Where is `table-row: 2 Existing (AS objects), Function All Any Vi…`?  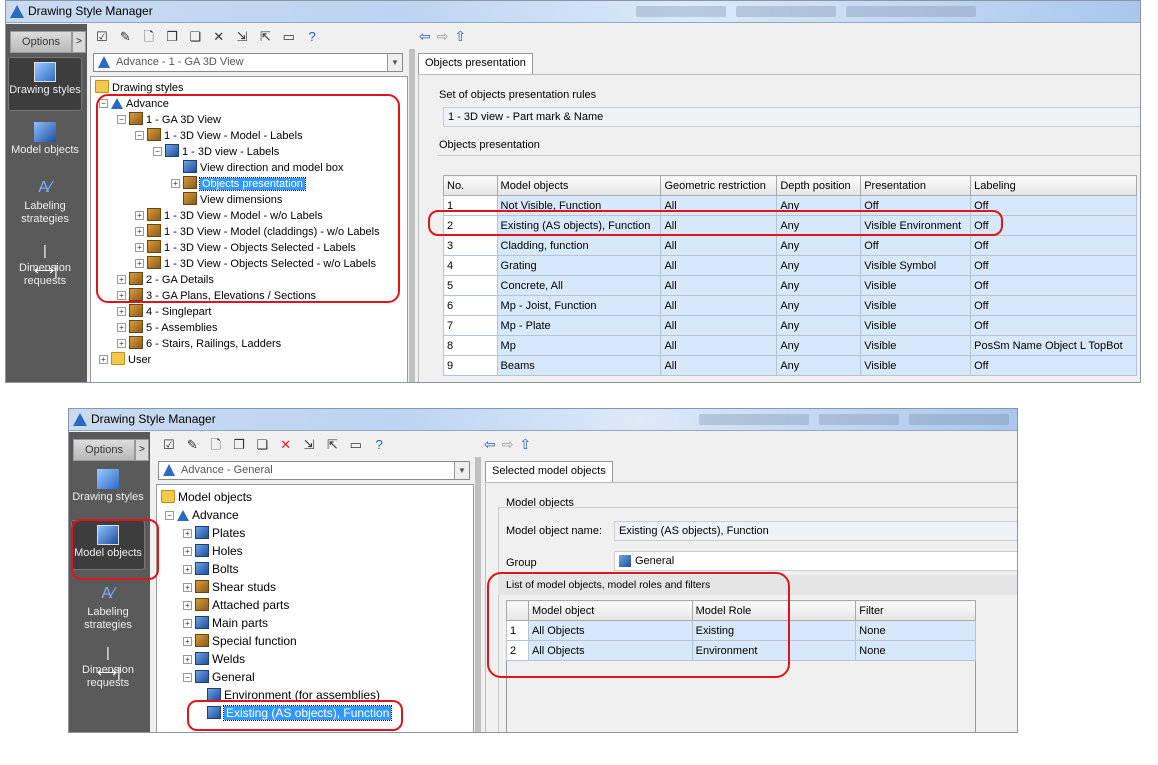 table-row: 2 Existing (AS objects), Function All Any Vi… is located at coordinates (790, 225).